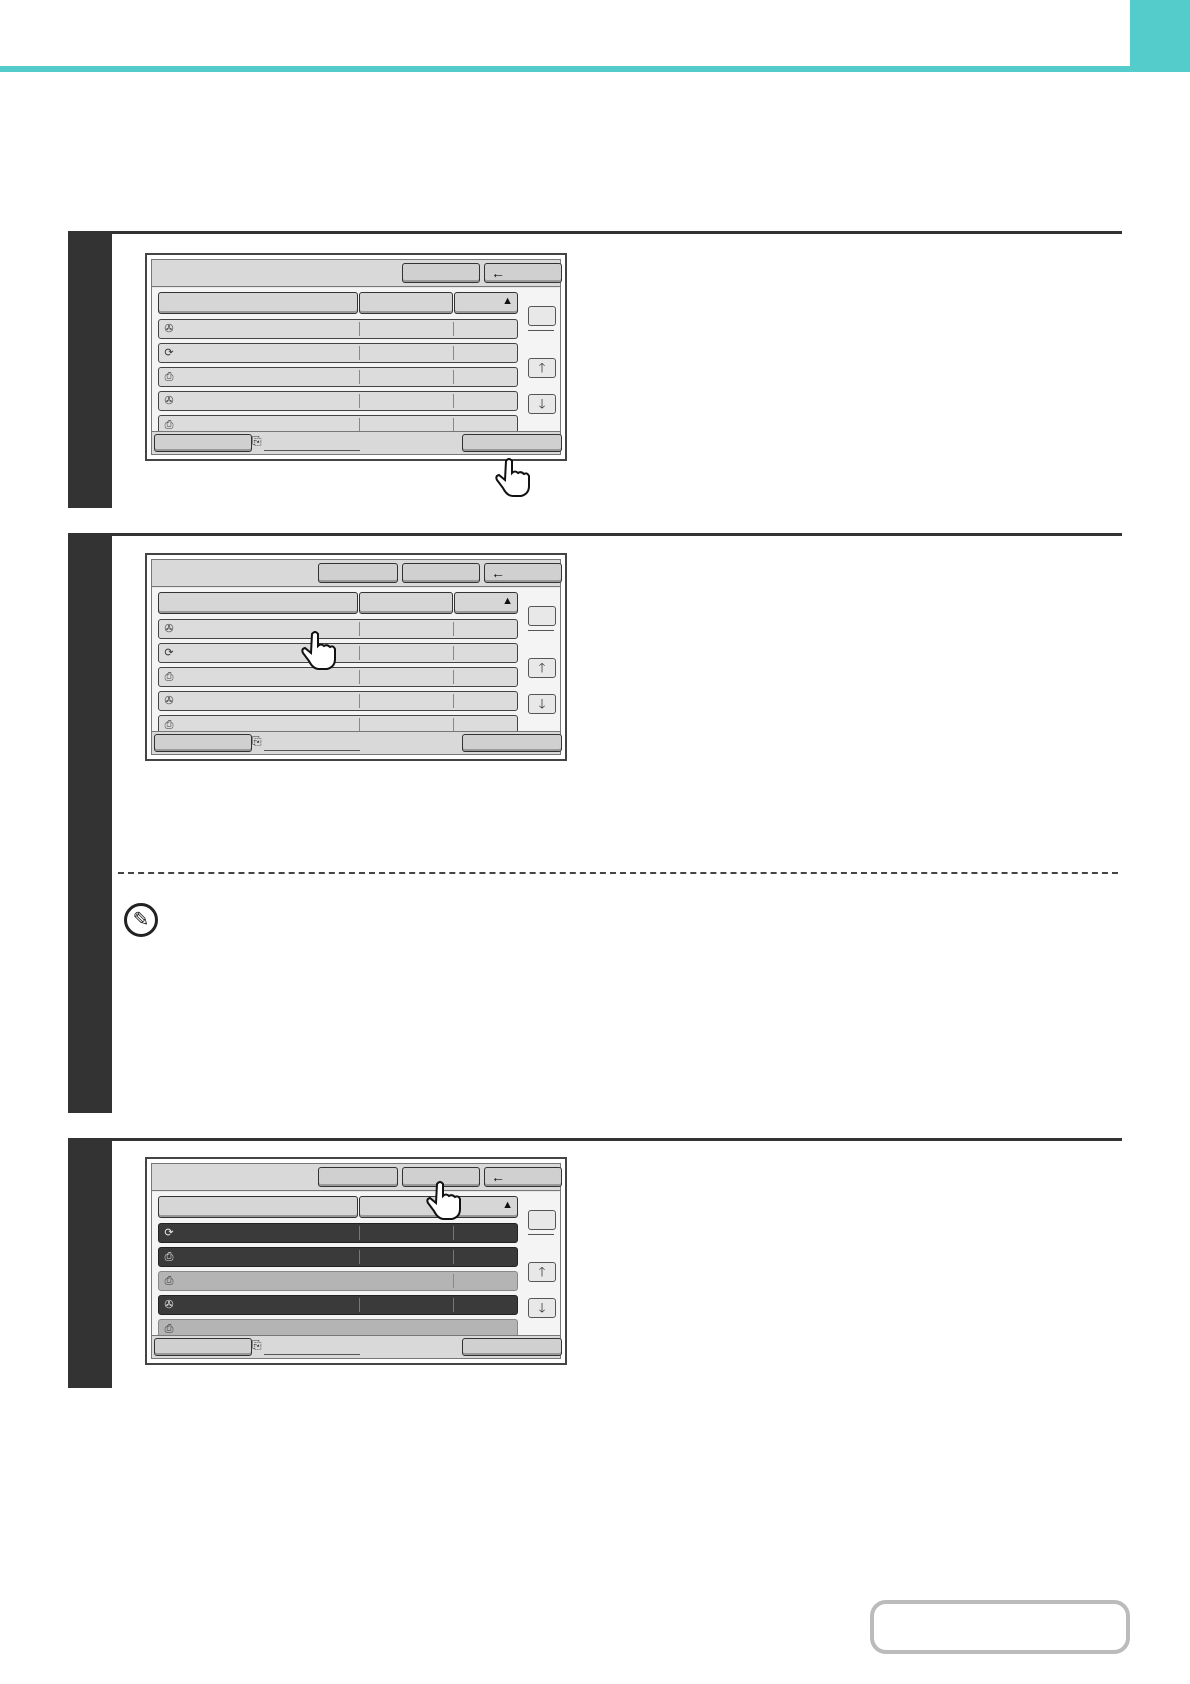  I want to click on job-row: ⟳, so click(338, 353).